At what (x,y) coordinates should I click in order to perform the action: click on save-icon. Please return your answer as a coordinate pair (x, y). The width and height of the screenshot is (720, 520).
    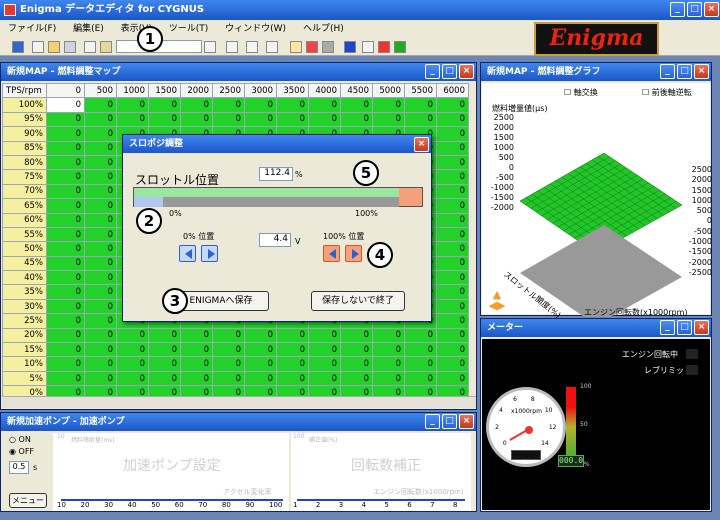
    Looking at the image, I should click on (70, 47).